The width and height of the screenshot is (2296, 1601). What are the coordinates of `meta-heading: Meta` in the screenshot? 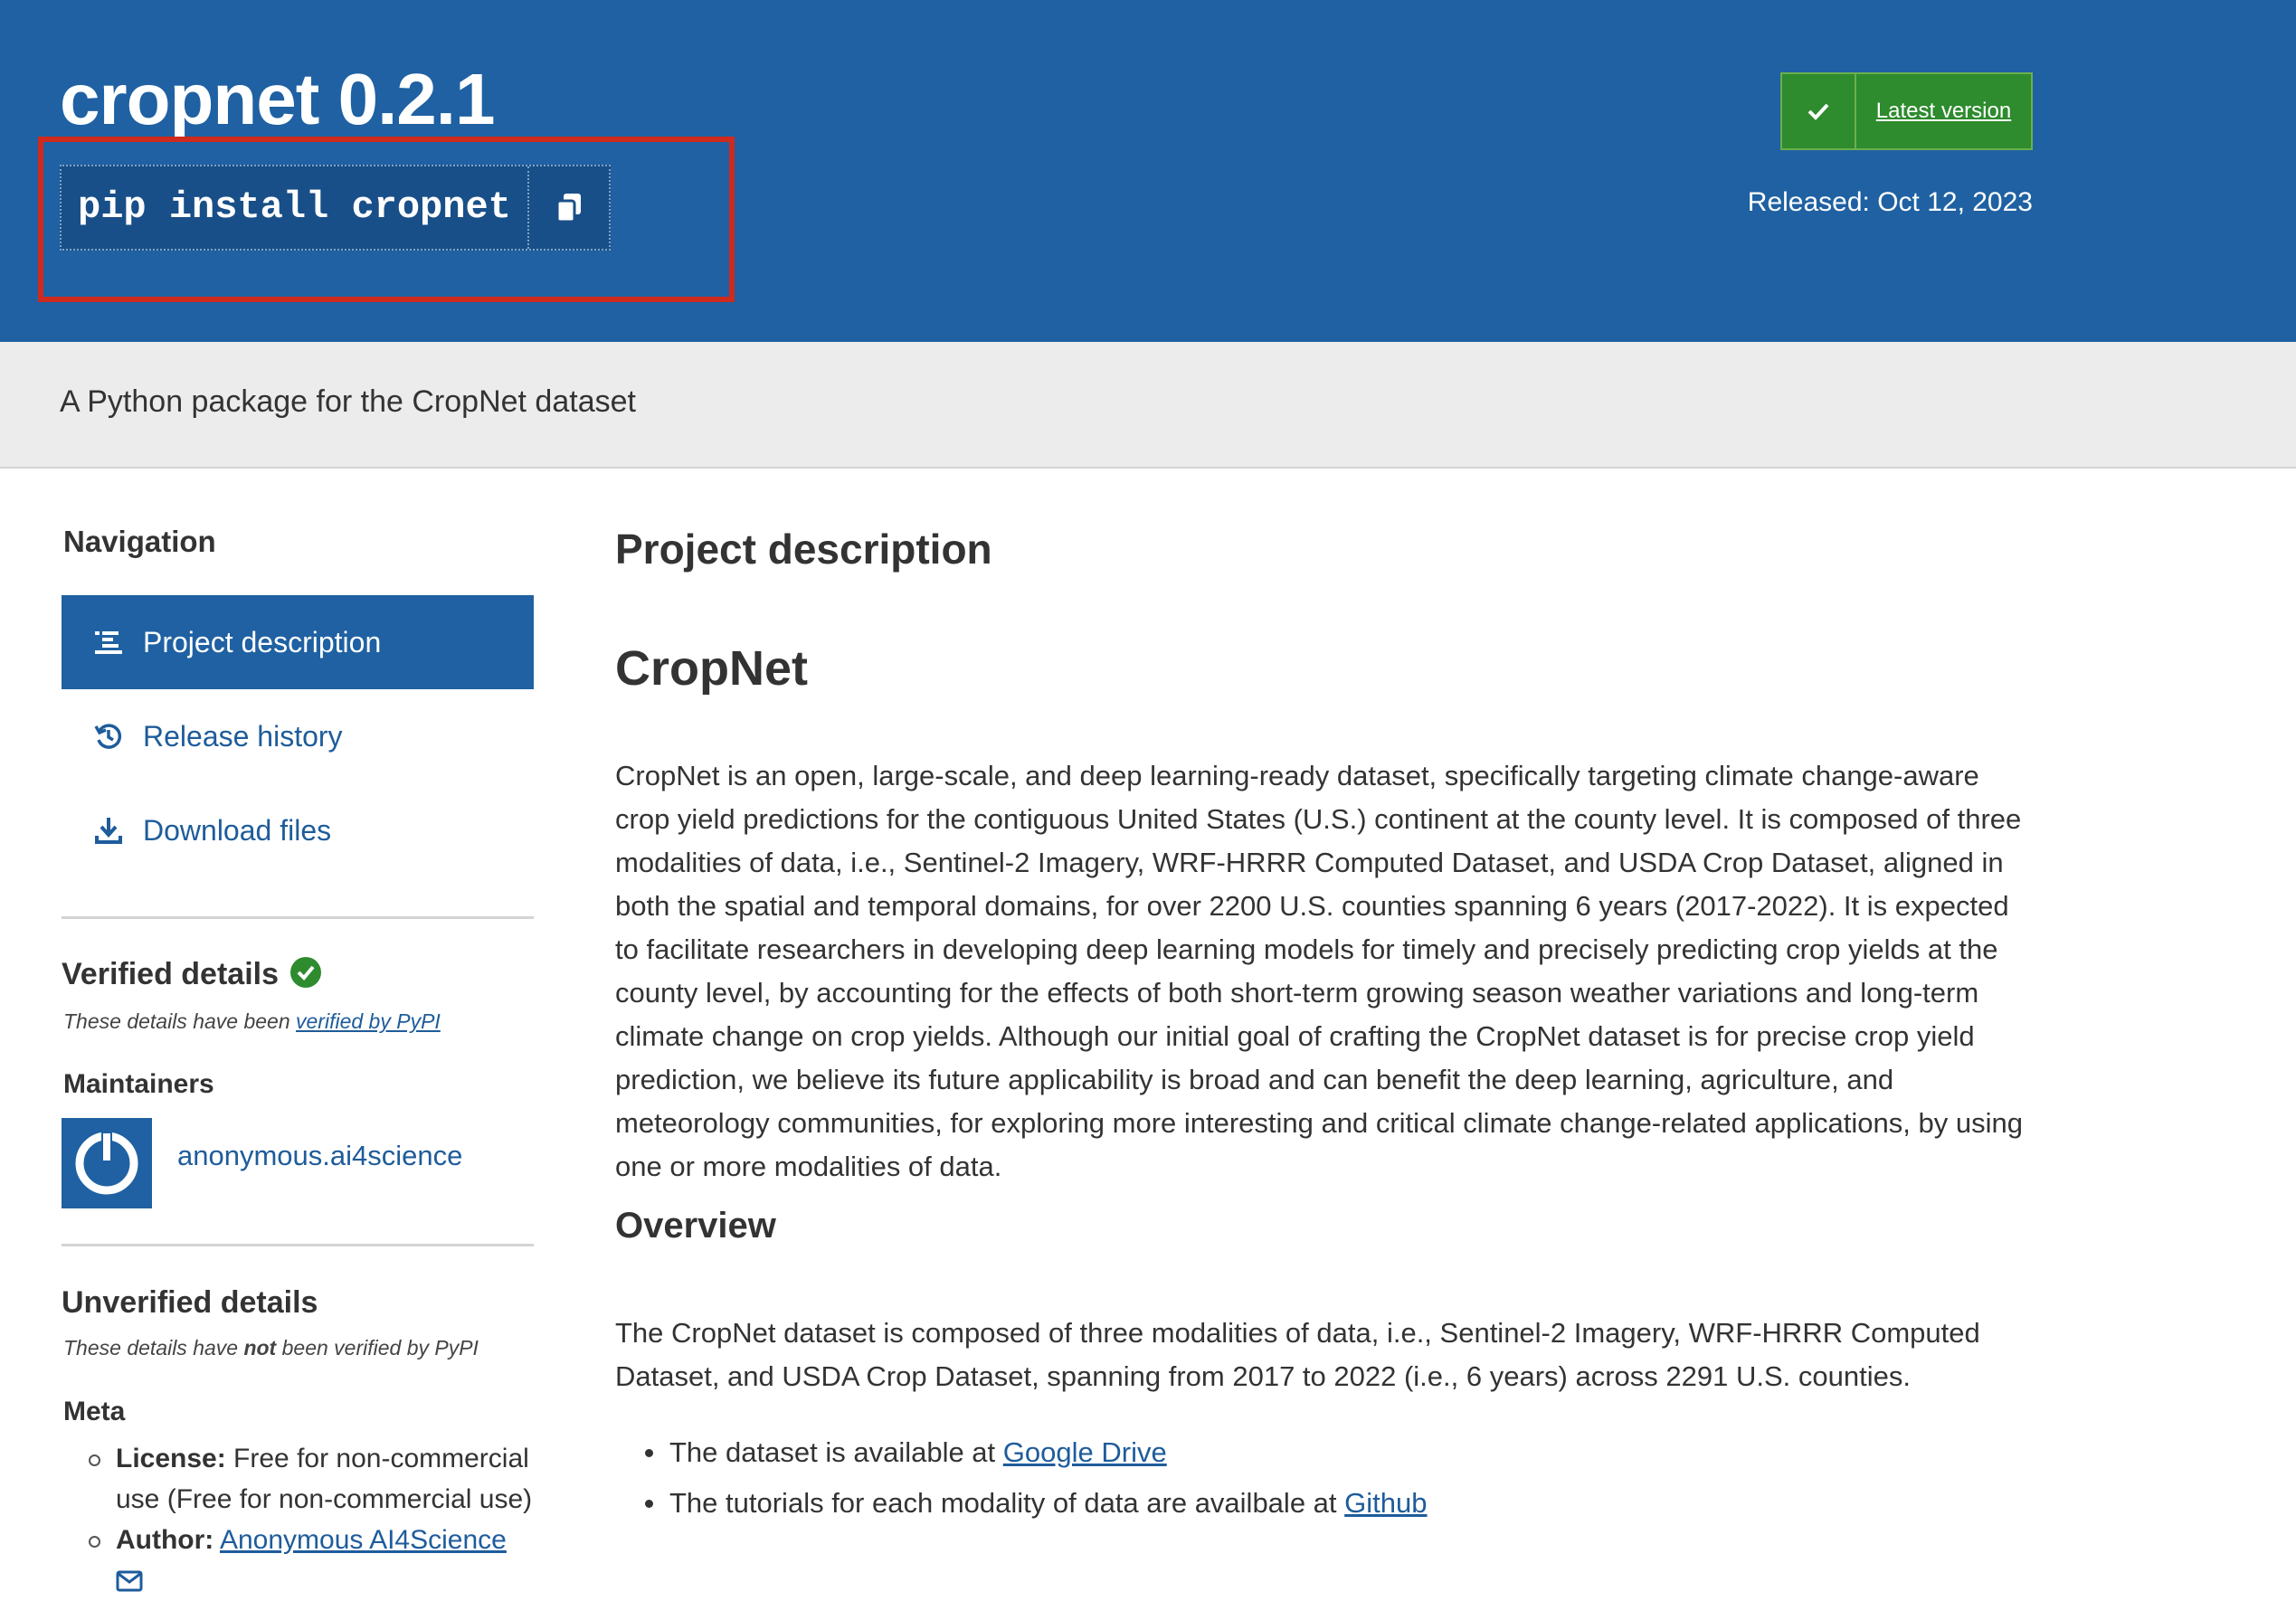 It's located at (94, 1412).